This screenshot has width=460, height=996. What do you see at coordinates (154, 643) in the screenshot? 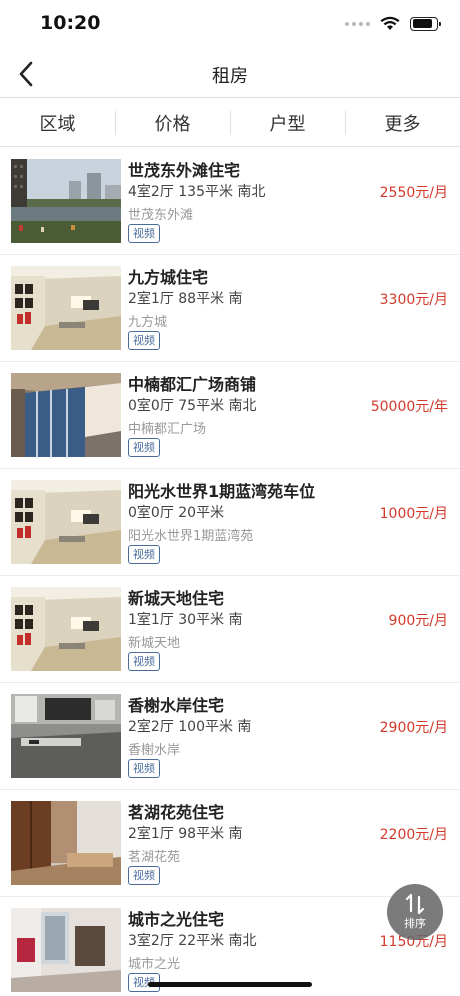
I see `listing-community: 新城天地` at bounding box center [154, 643].